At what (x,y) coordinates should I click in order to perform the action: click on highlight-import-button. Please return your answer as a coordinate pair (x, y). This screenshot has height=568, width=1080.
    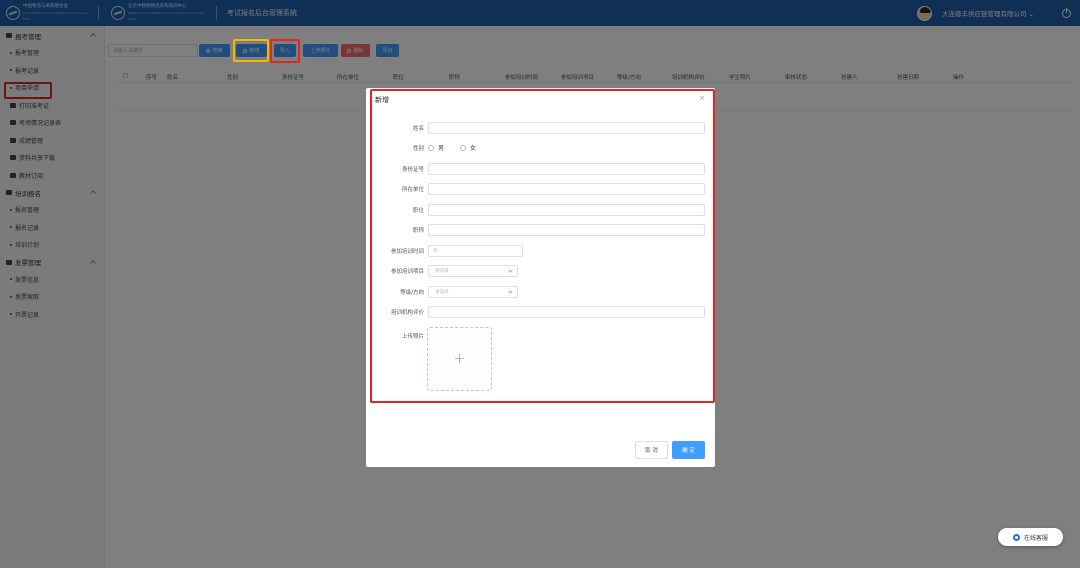
    Looking at the image, I should click on (285, 51).